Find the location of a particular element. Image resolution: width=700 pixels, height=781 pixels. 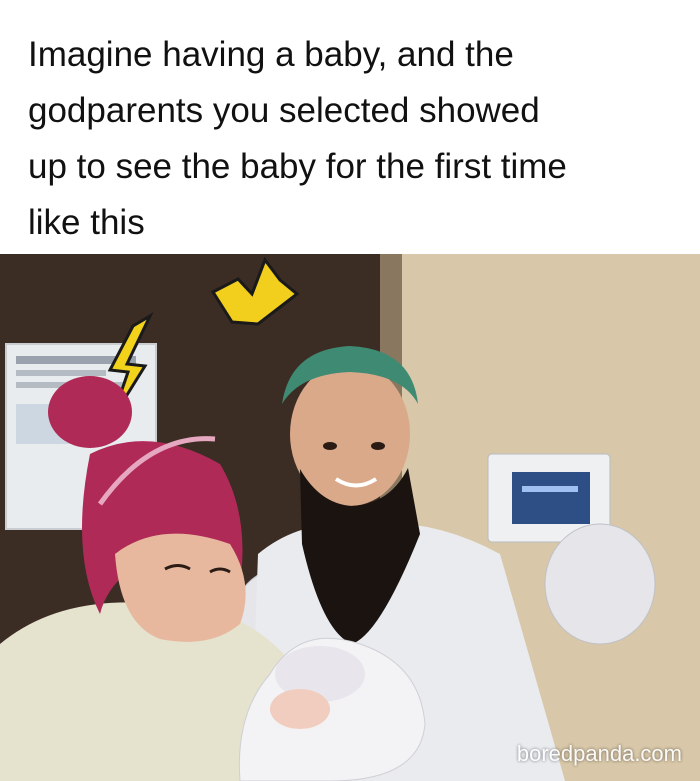

caption-line-3: up to see the baby for the first time is located at coordinates (297, 166).